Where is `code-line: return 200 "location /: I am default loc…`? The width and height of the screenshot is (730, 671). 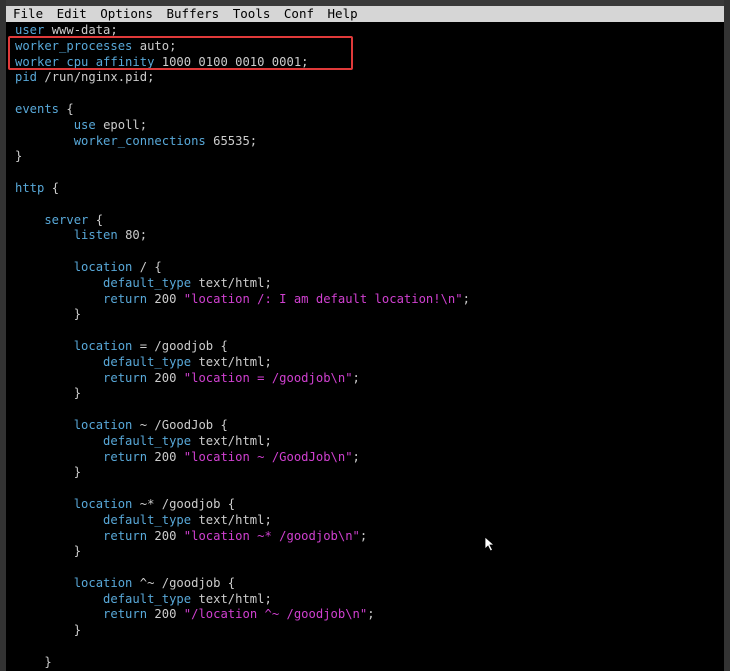 code-line: return 200 "location /: I am default loc… is located at coordinates (369, 300).